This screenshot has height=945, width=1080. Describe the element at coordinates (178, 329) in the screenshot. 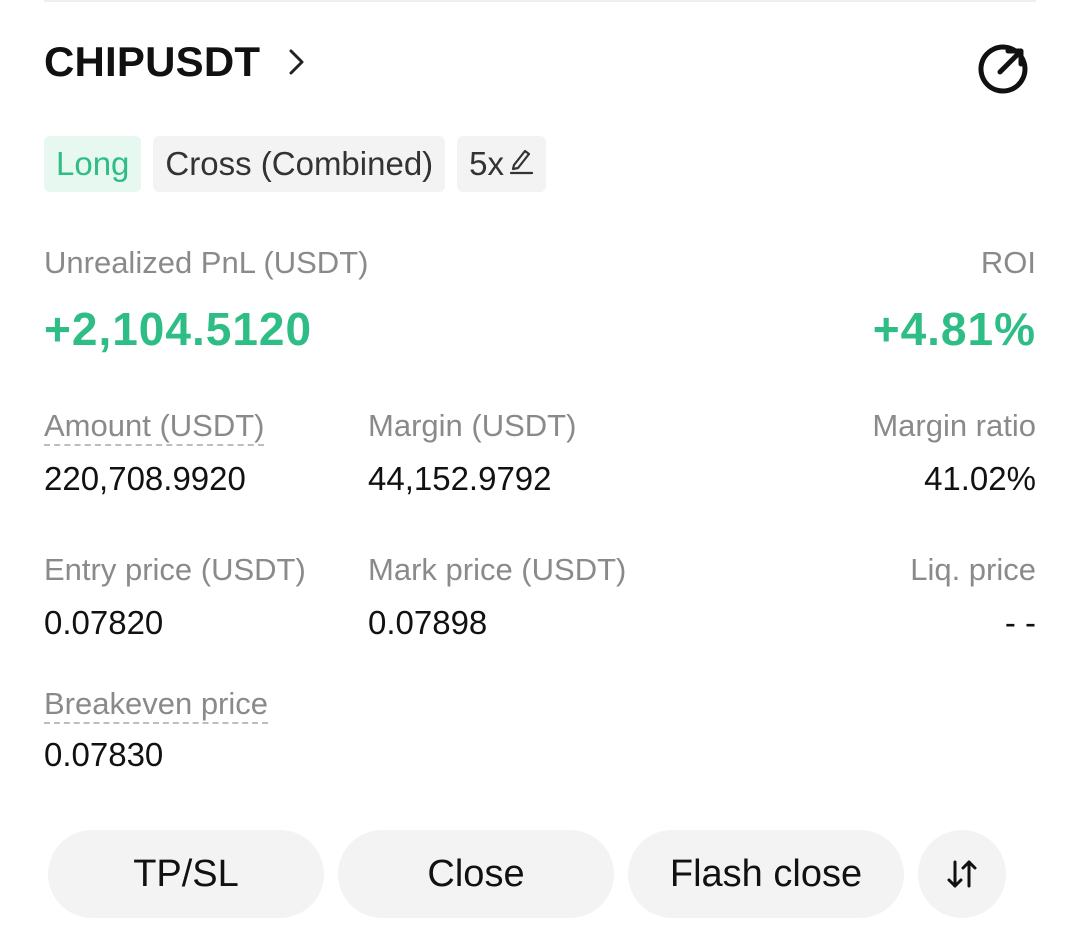

I see `unrealized-pnl-value: +2,104.5120` at that location.